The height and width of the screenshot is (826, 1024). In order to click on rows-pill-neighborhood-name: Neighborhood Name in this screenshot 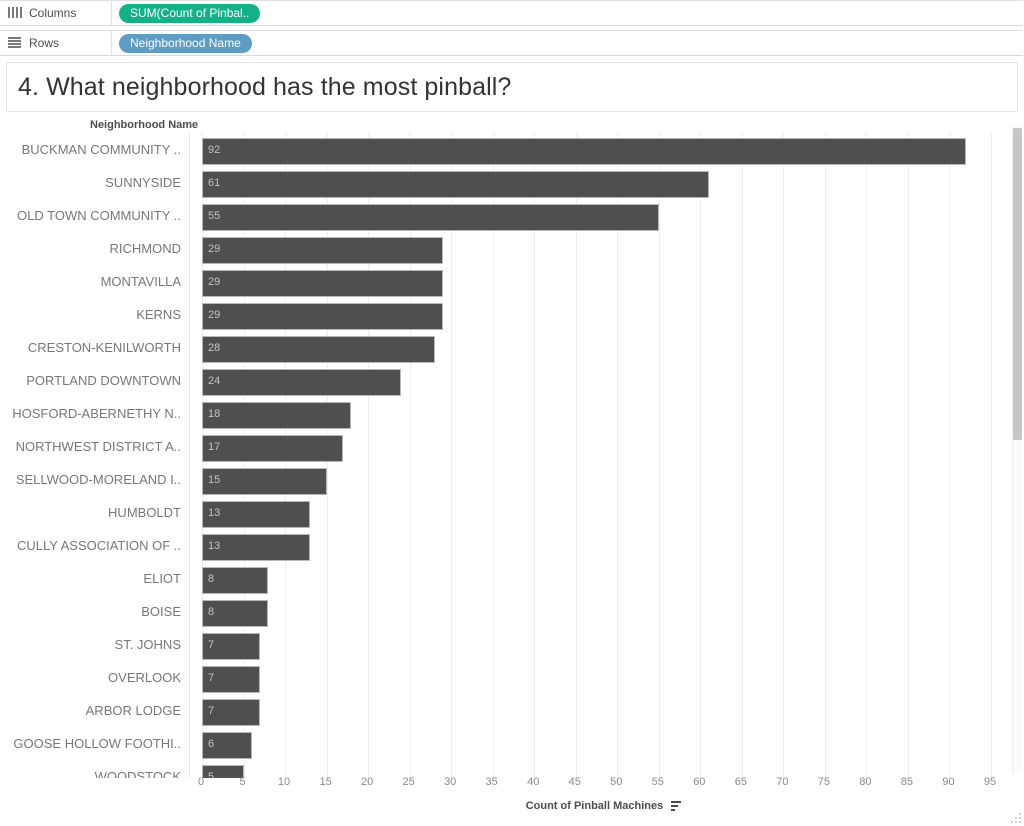, I will do `click(185, 43)`.